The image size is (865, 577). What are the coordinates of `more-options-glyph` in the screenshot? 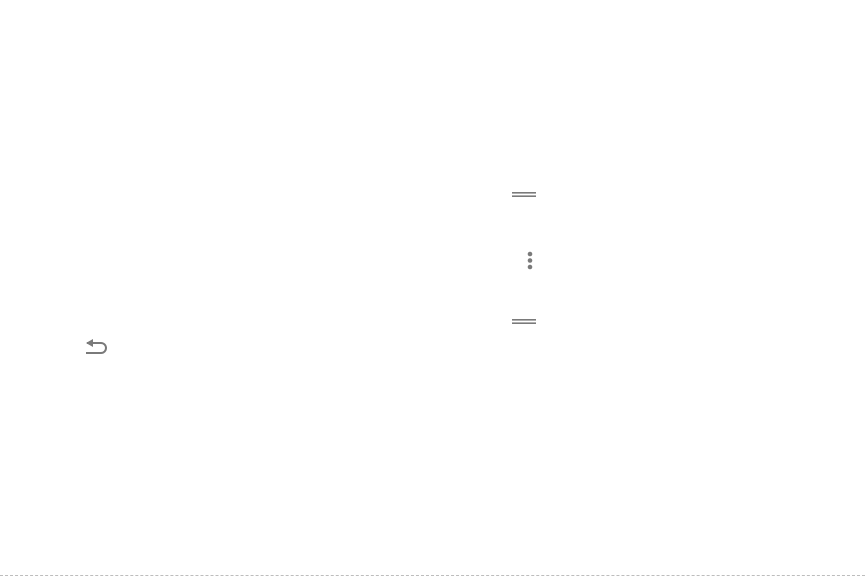 It's located at (530, 260).